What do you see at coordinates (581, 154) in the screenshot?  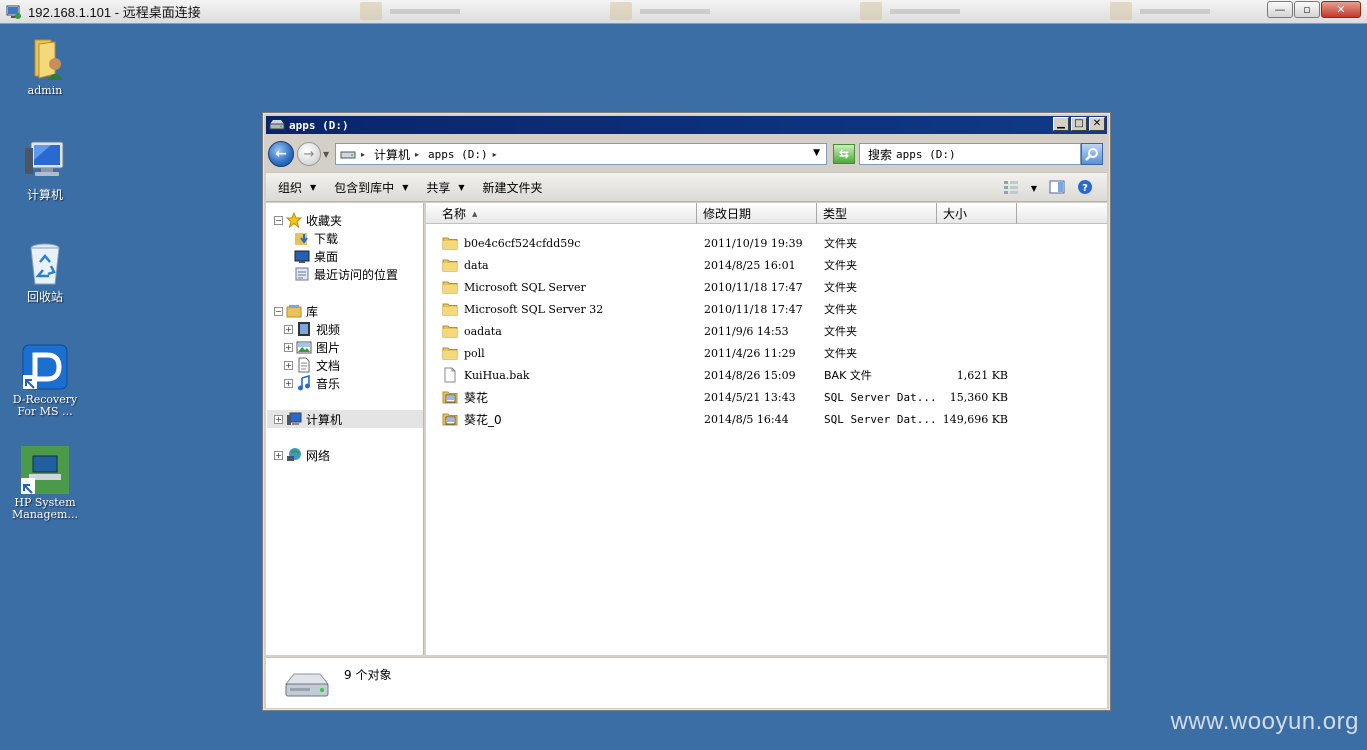 I see `address-bar: ▸ 计算机 ▸ apps (D:) ▸ ▼` at bounding box center [581, 154].